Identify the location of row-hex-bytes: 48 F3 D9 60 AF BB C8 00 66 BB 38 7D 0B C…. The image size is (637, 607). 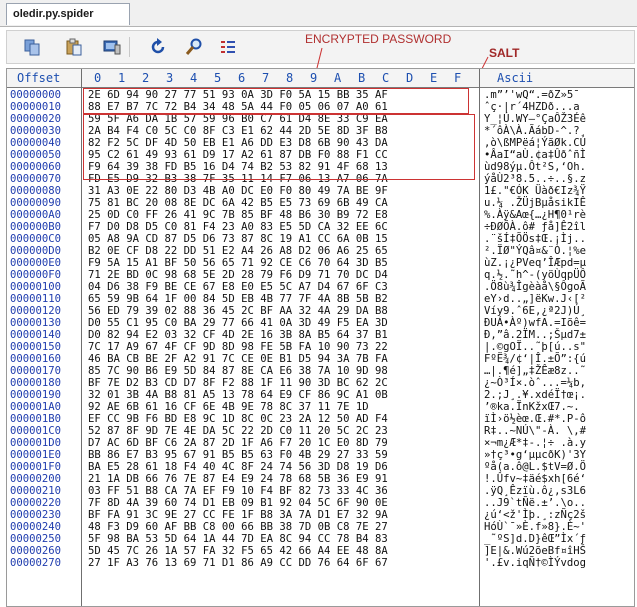
(238, 527).